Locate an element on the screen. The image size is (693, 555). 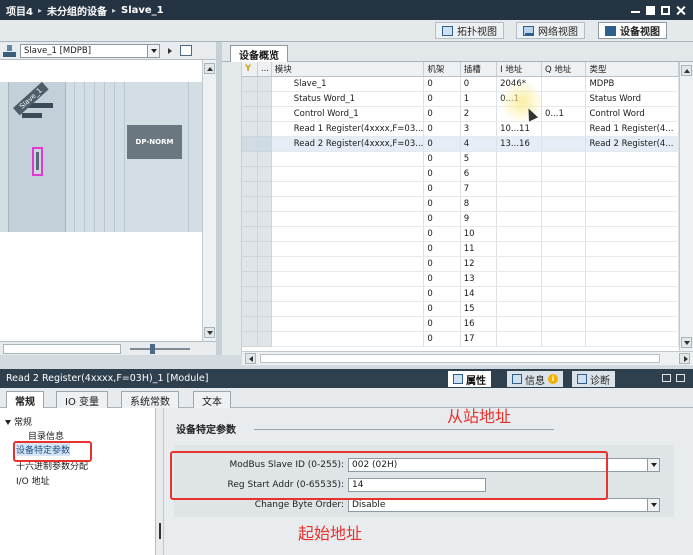
table-row: 07 is located at coordinates (460, 189).